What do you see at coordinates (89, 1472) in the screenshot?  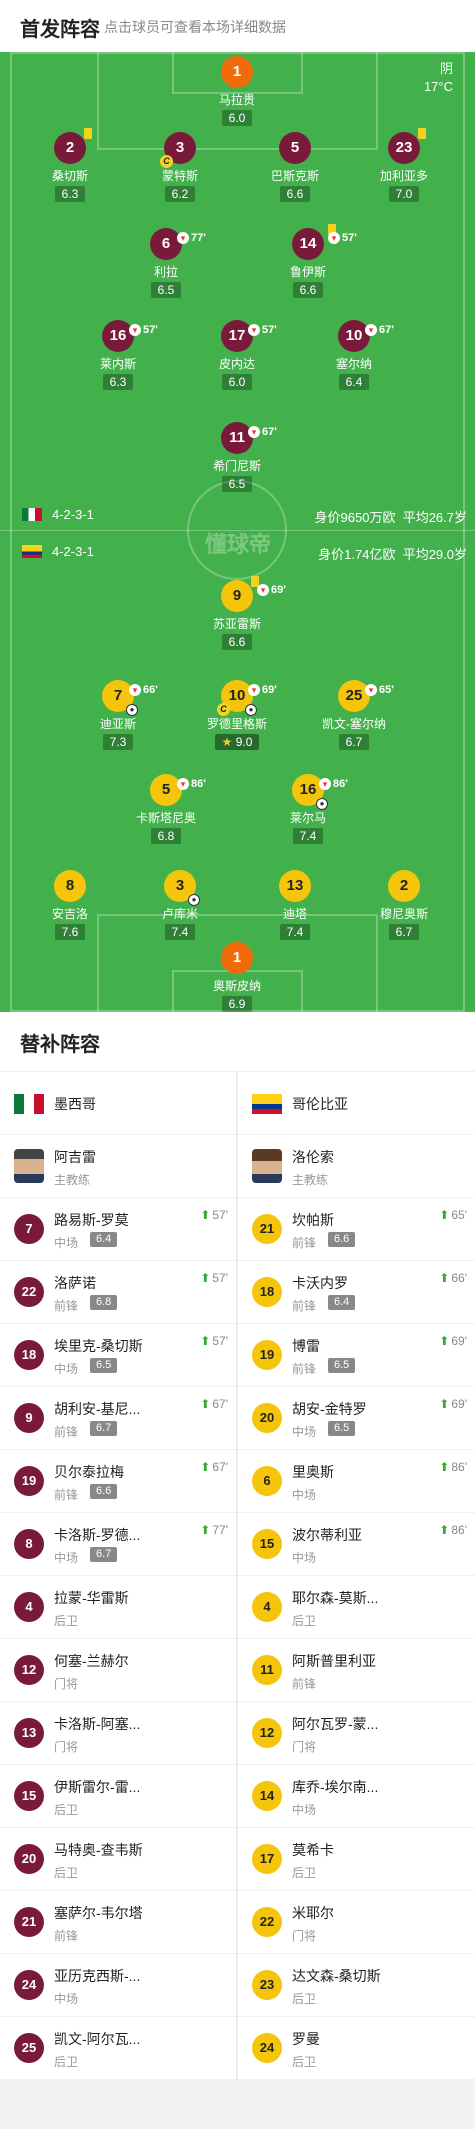 I see `player-name: 贝尔泰拉梅` at bounding box center [89, 1472].